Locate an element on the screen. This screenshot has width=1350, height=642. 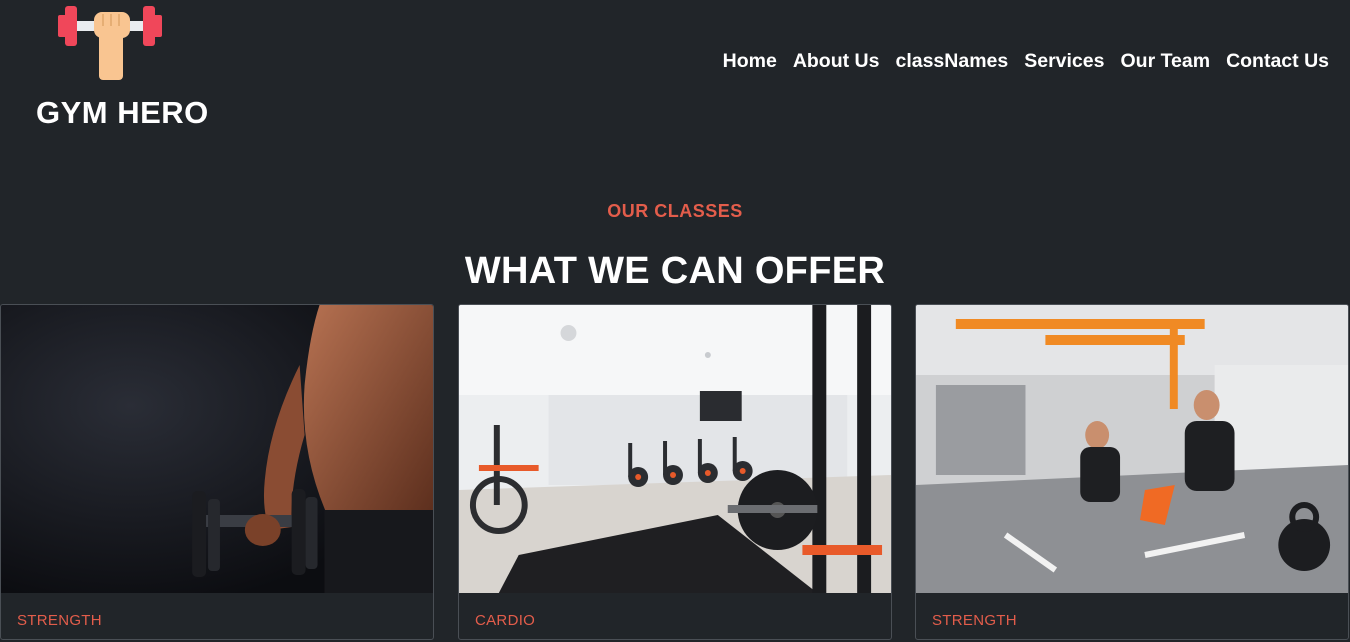
strength-photo is located at coordinates (217, 449).